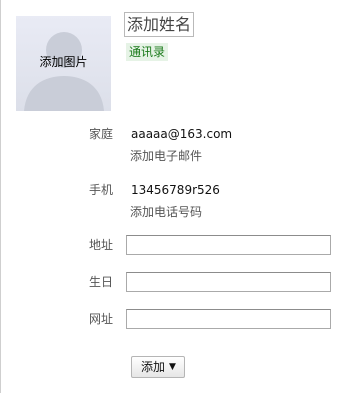 The image size is (359, 393). Describe the element at coordinates (166, 212) in the screenshot. I see `add-phone-link: 添加电话号码` at that location.